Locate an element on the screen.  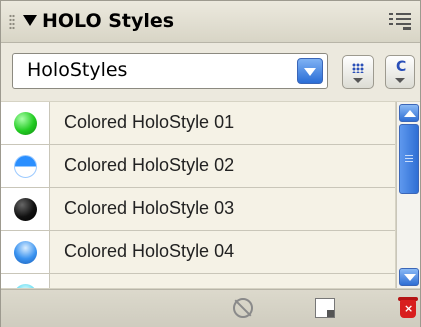
dropdown-arrow-icon is located at coordinates (310, 71).